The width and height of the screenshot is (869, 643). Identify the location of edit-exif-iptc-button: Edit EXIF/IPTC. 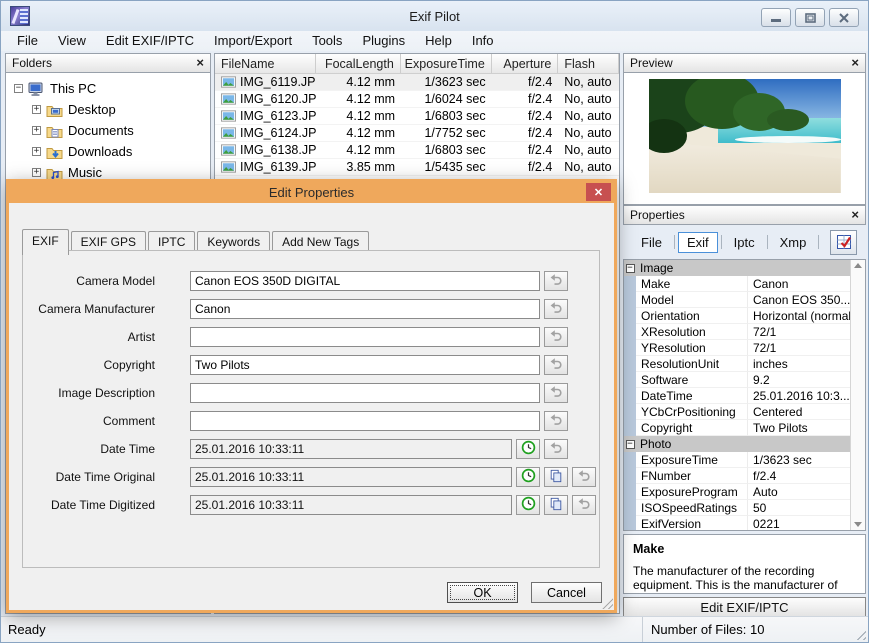
(744, 607).